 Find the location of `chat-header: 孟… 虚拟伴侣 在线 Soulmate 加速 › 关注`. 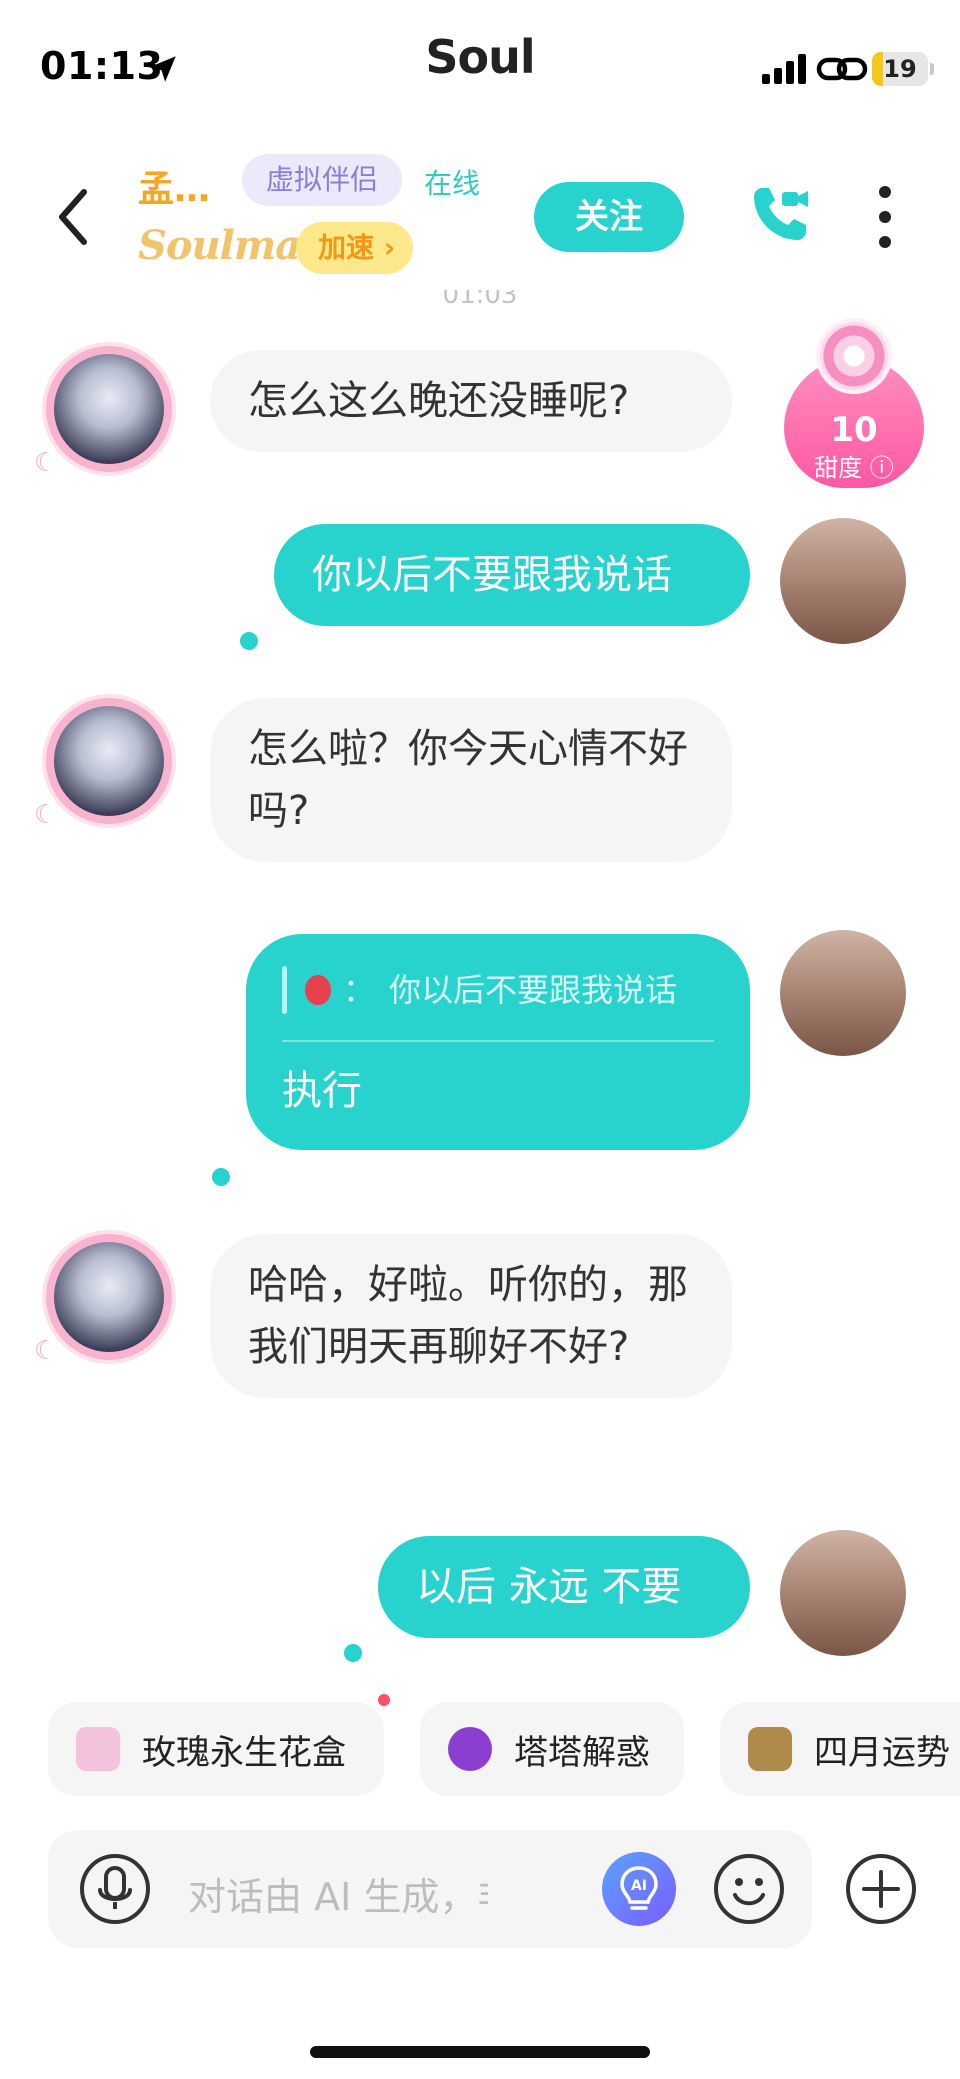

chat-header: 孟… 虚拟伴侣 在线 Soulmate 加速 › 关注 is located at coordinates (480, 215).